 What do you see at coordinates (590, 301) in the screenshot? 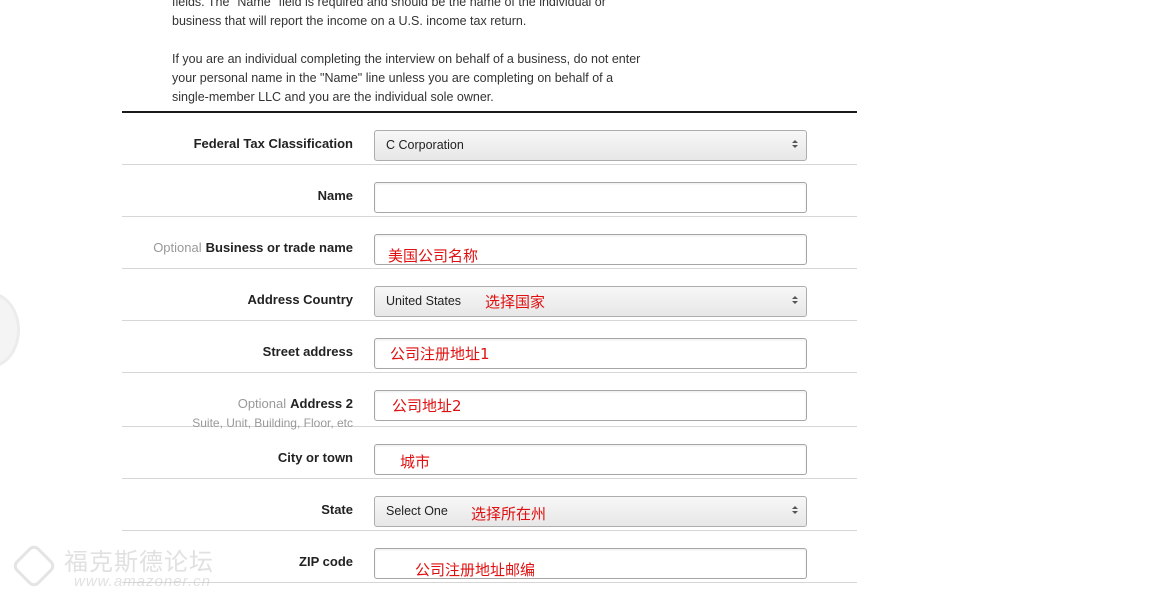
I see `address-country-select: United States` at bounding box center [590, 301].